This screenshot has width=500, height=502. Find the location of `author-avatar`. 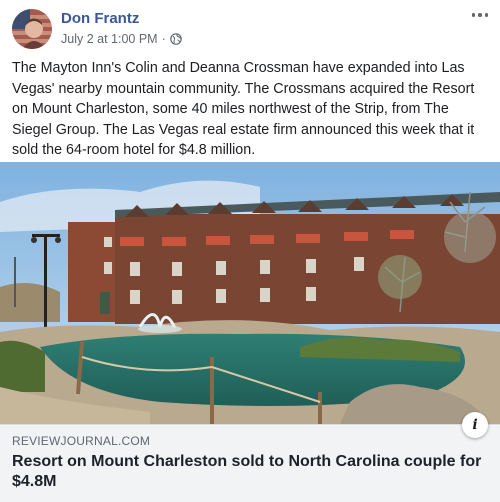

author-avatar is located at coordinates (32, 29).